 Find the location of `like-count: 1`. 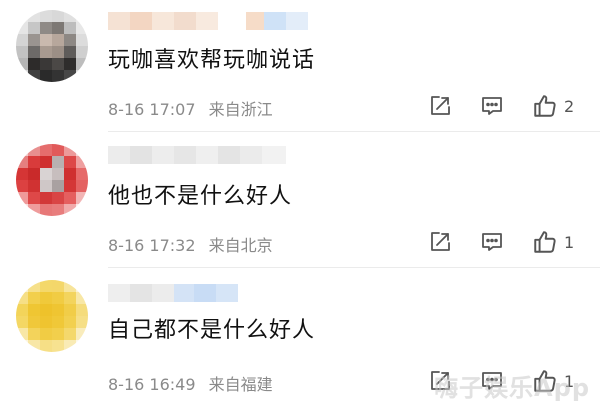

like-count: 1 is located at coordinates (569, 242).